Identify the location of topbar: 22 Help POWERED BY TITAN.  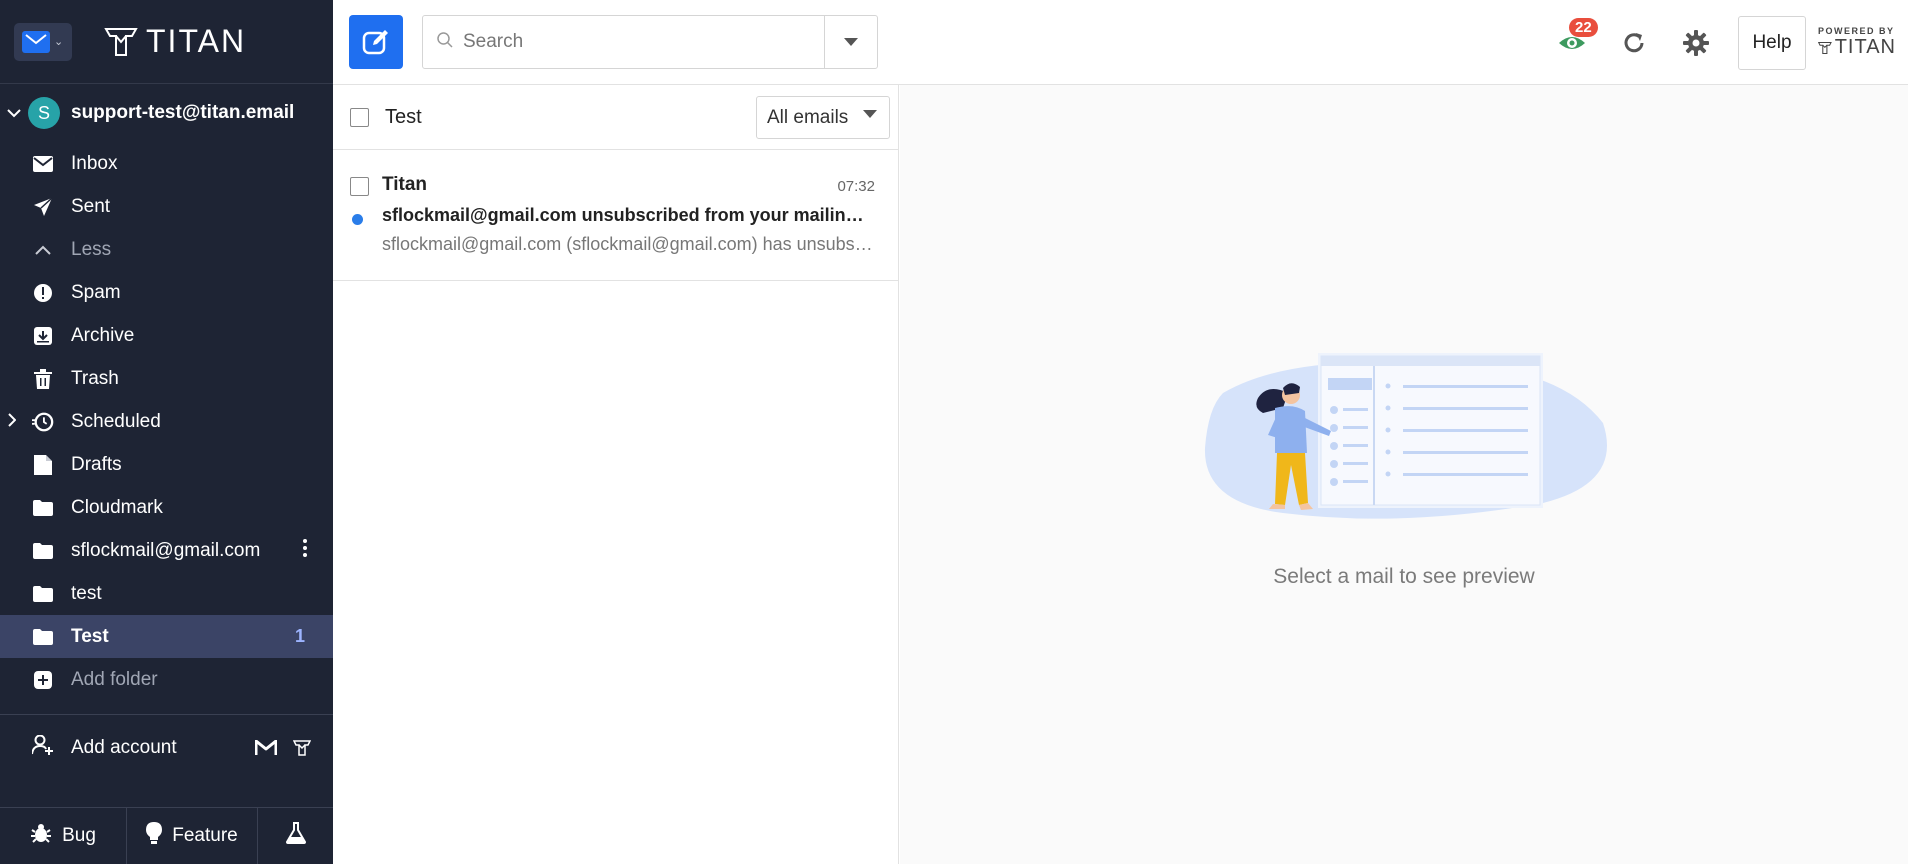
(1120, 42).